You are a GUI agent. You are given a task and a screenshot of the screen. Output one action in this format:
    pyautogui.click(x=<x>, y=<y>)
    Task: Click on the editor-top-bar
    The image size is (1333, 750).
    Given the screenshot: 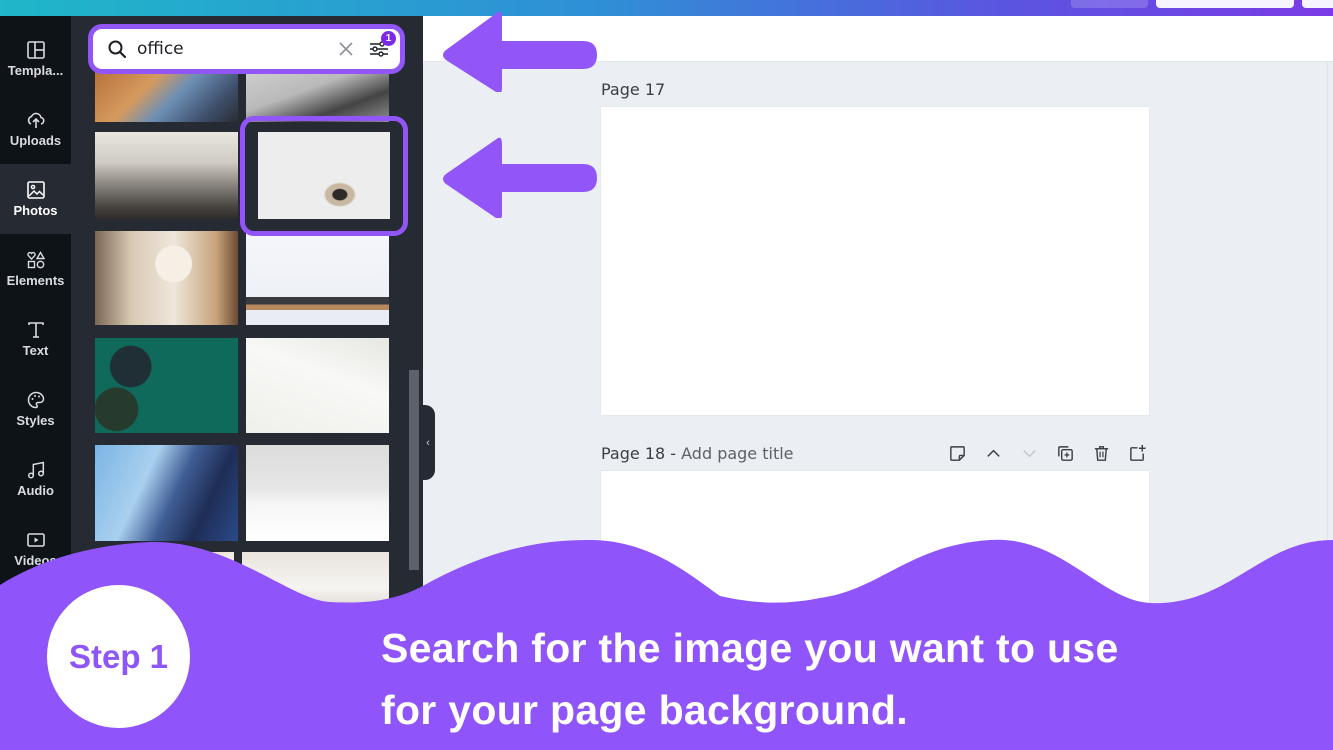 What is the action you would take?
    pyautogui.click(x=666, y=8)
    